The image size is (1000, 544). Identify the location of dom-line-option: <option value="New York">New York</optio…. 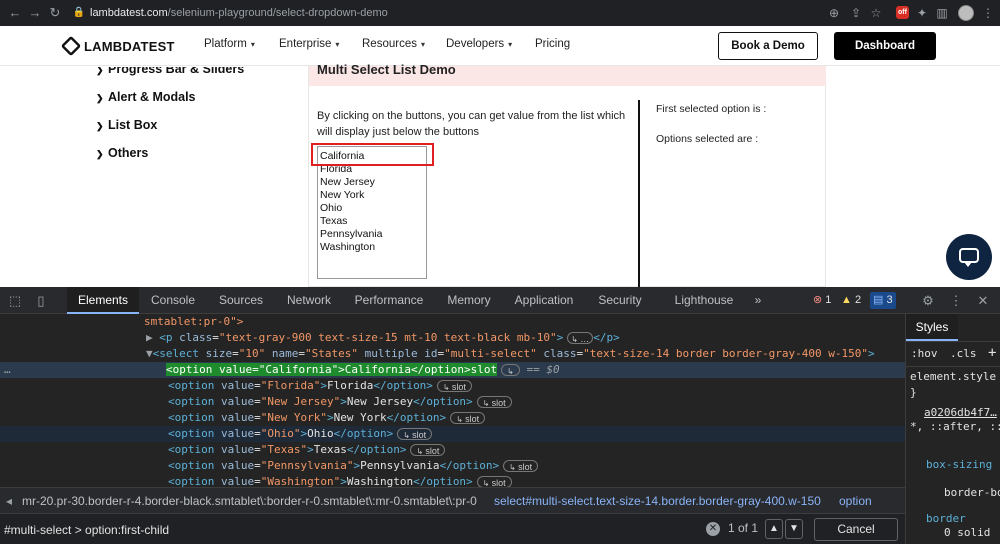
(452, 418).